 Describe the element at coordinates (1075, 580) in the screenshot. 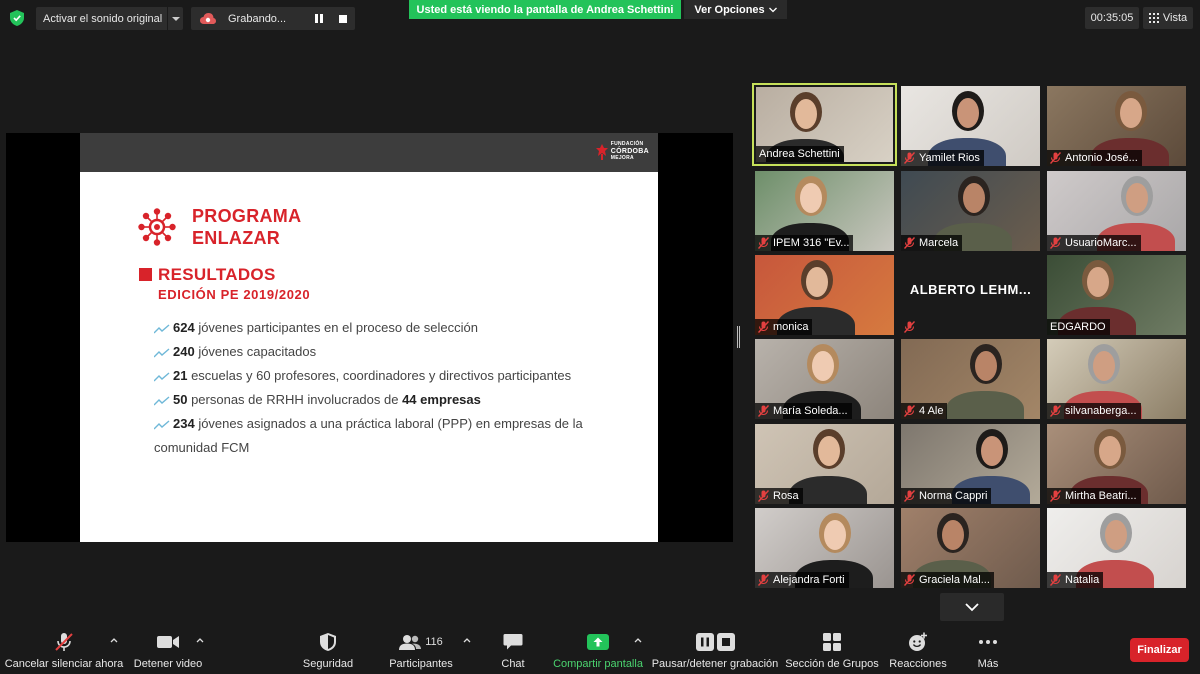

I see `participant-name-label: Natalia` at that location.